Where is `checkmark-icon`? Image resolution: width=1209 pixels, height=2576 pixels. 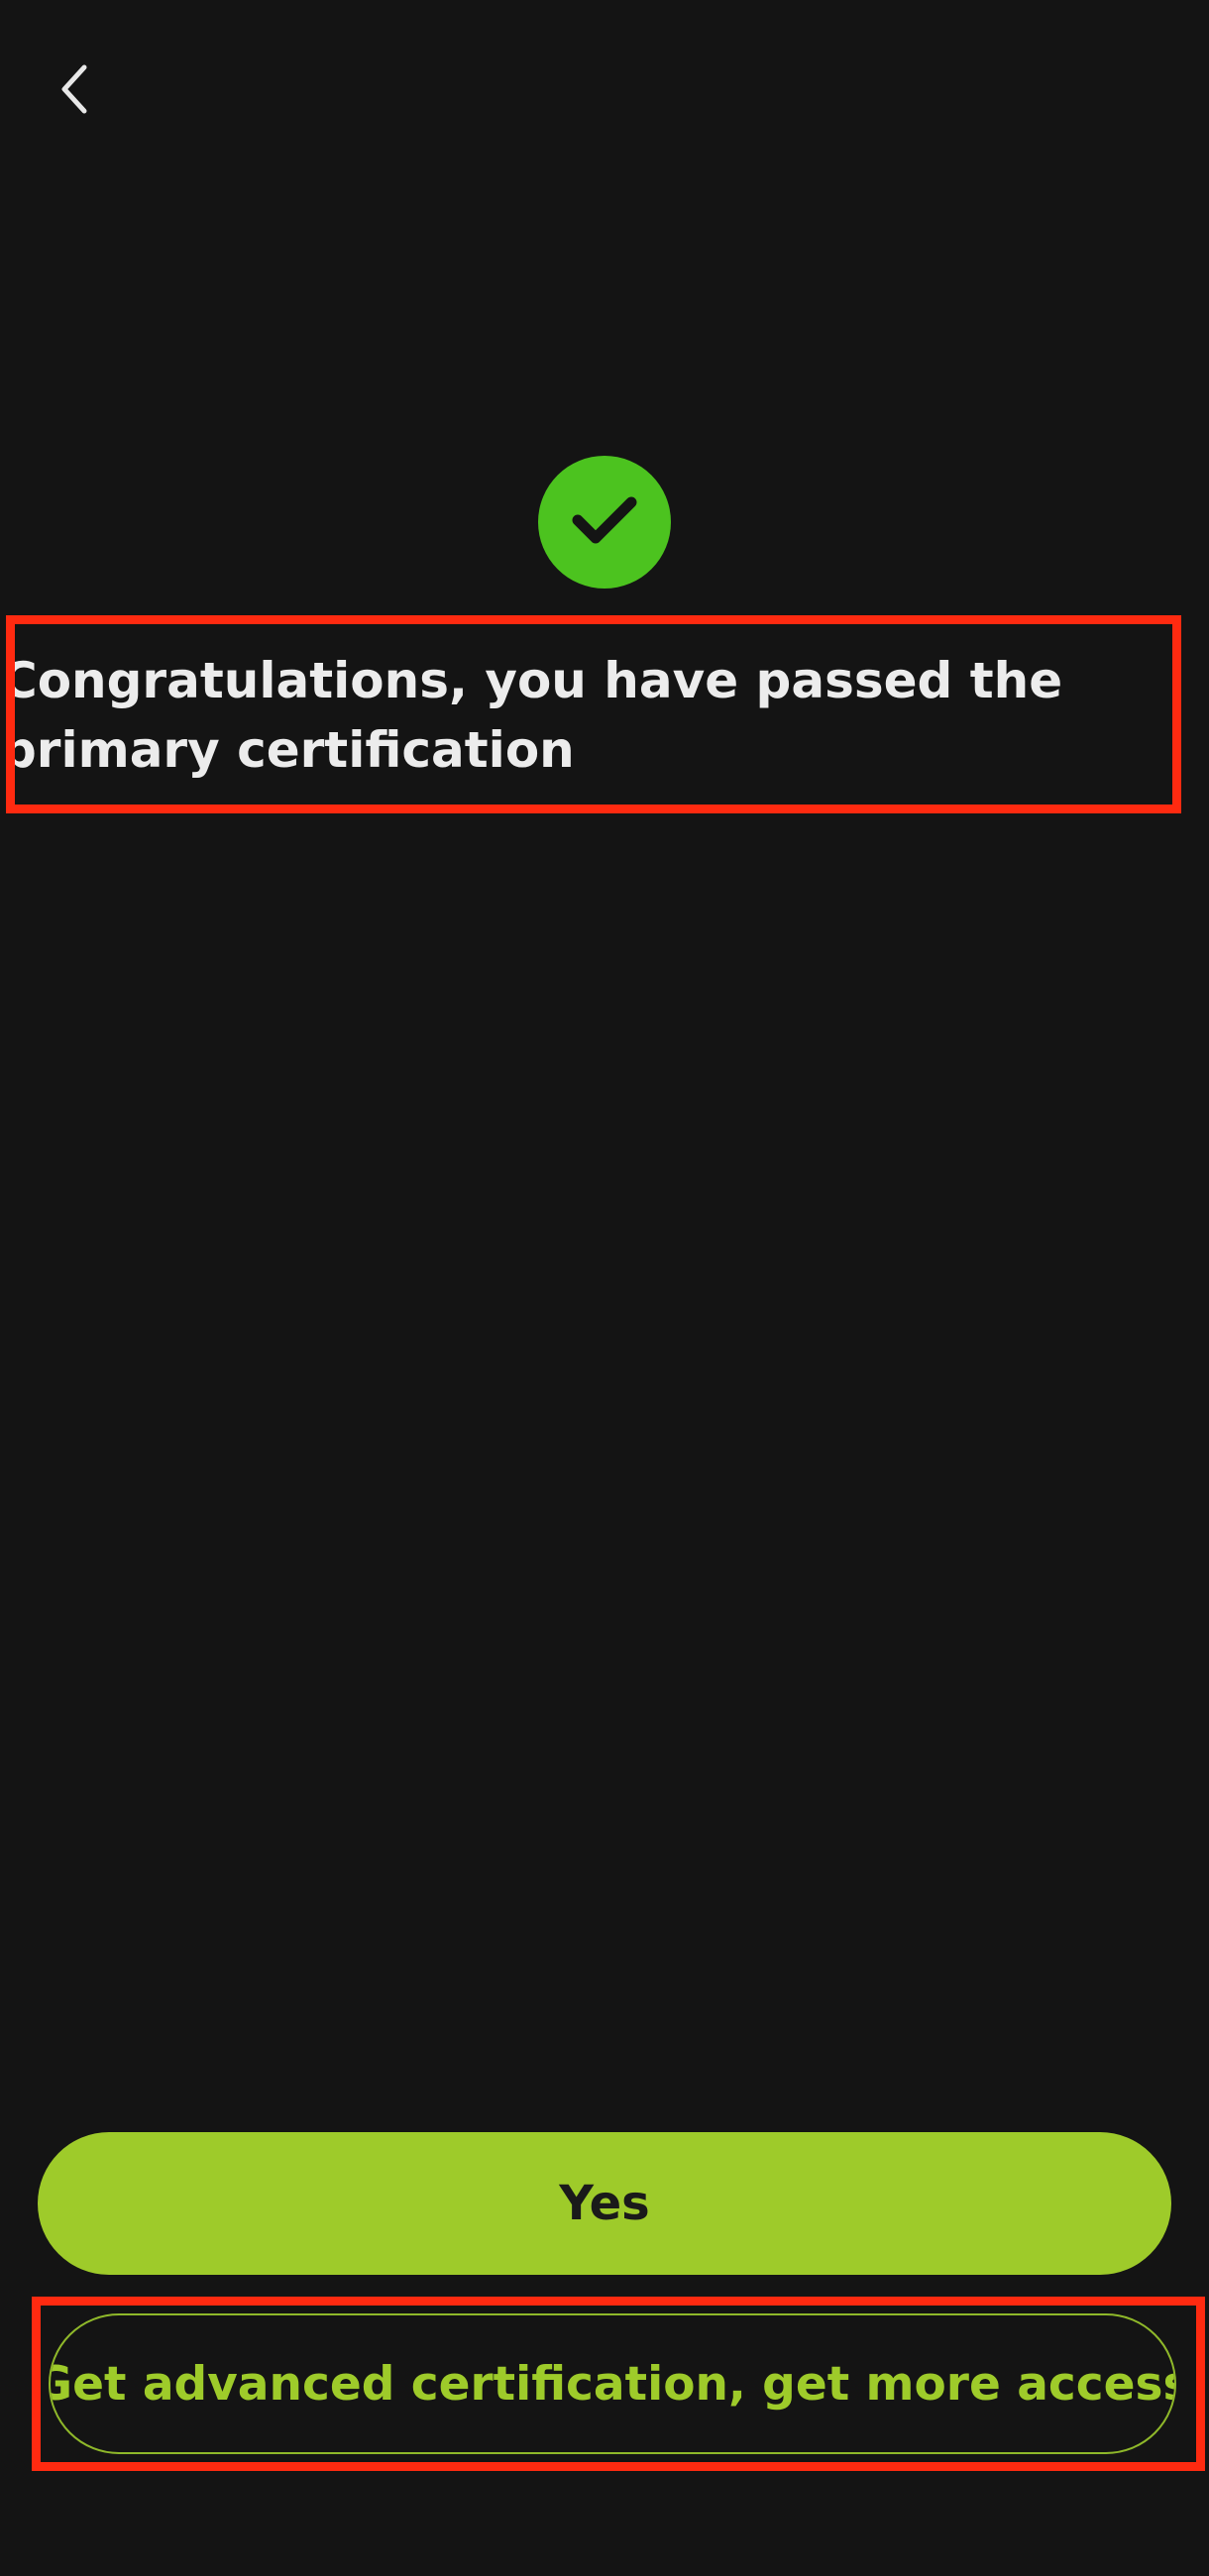
checkmark-icon is located at coordinates (604, 522).